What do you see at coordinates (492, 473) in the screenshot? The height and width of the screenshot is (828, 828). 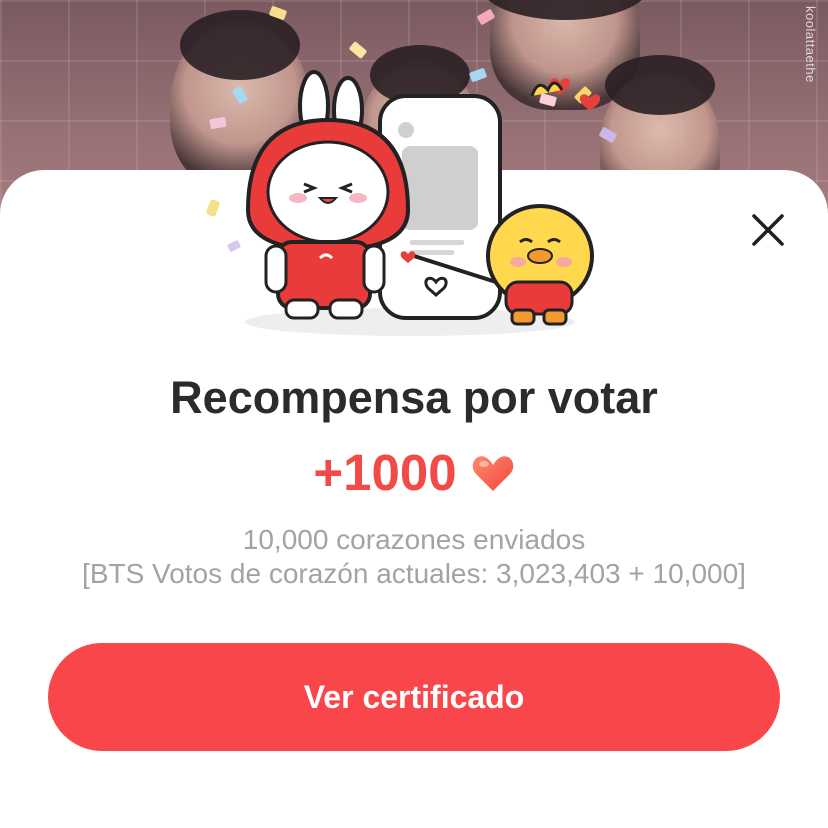 I see `heart-icon` at bounding box center [492, 473].